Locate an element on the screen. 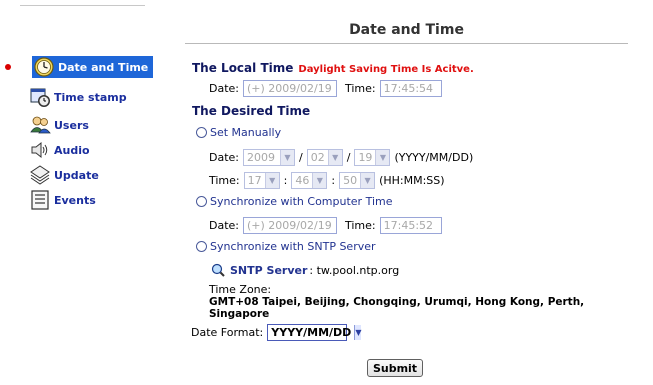 The image size is (653, 385). sidebar-item-time-stamp: Time stamp is located at coordinates (77, 97).